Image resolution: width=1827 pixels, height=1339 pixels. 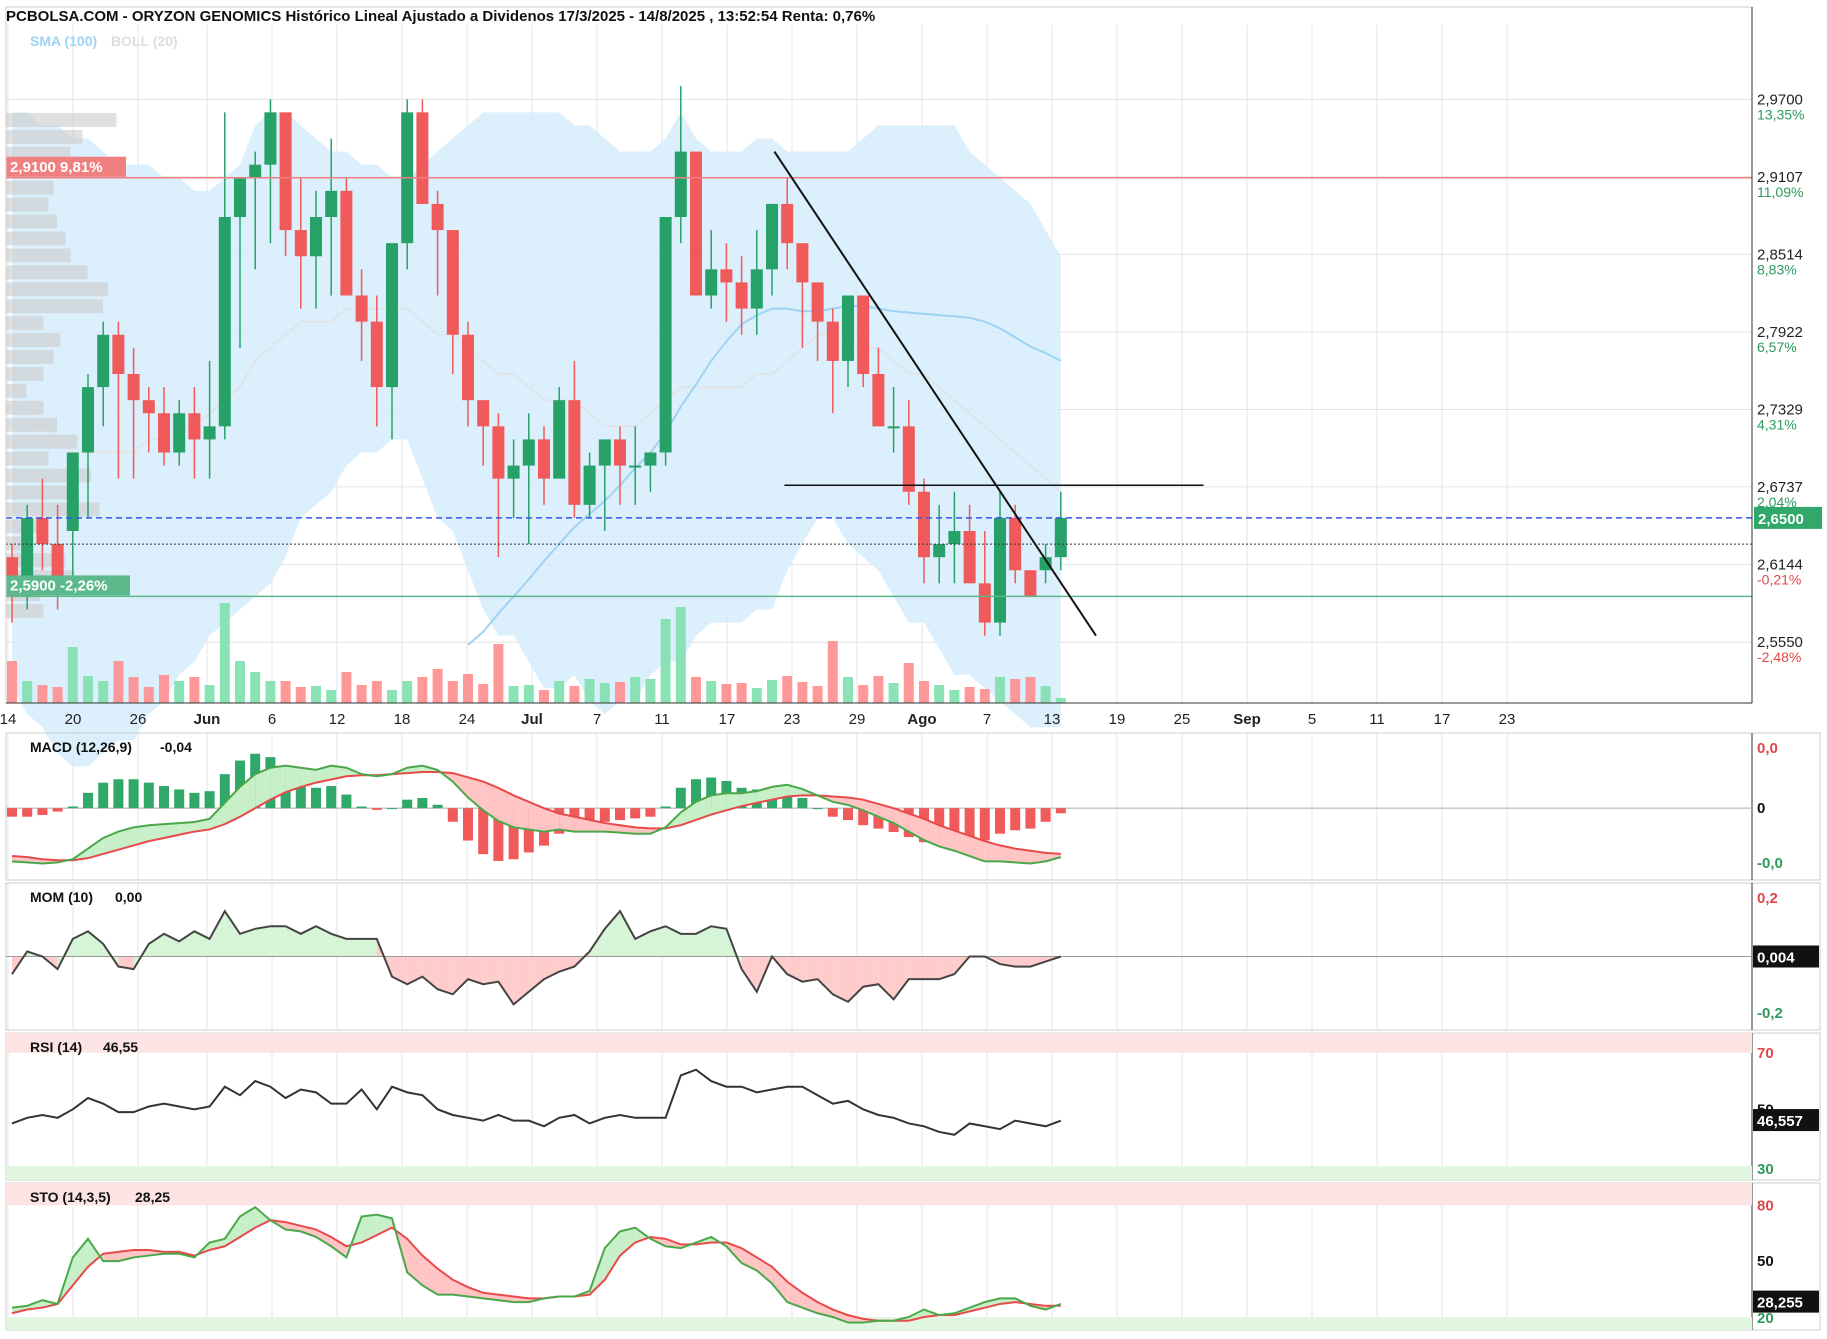 What do you see at coordinates (120, 1047) in the screenshot?
I see `rsi-value: 46,55` at bounding box center [120, 1047].